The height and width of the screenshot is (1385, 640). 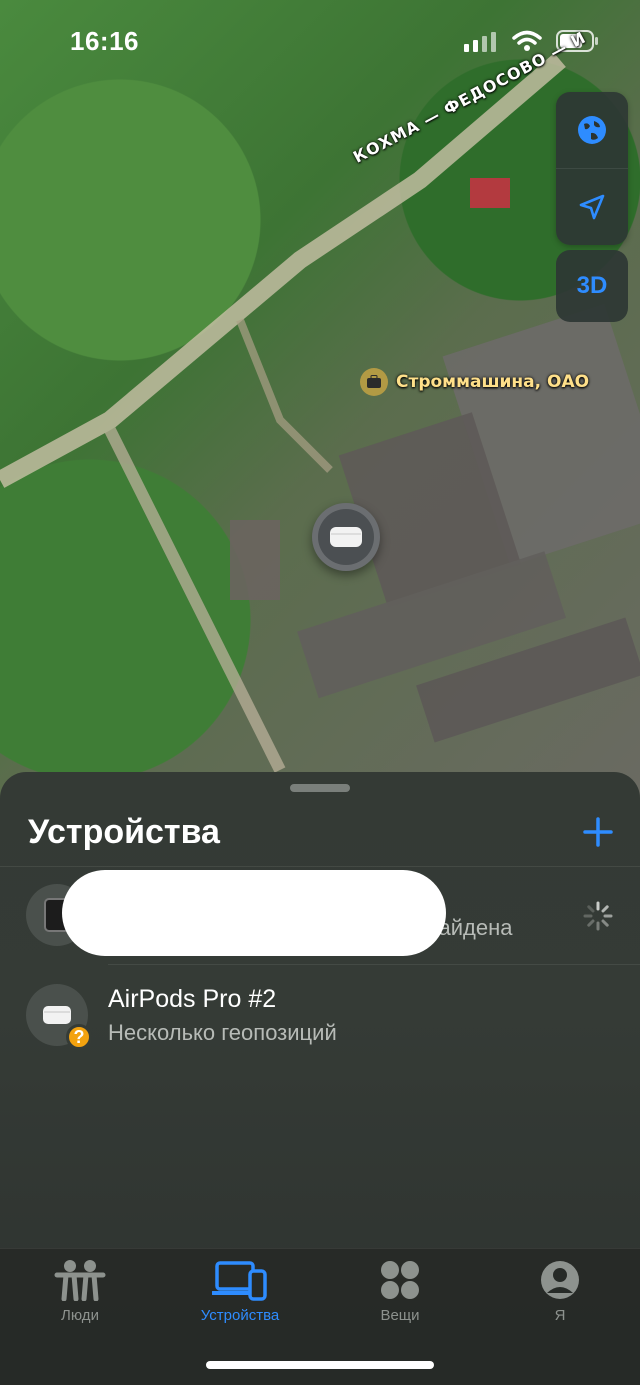 I want to click on redaction-mark, so click(x=254, y=913).